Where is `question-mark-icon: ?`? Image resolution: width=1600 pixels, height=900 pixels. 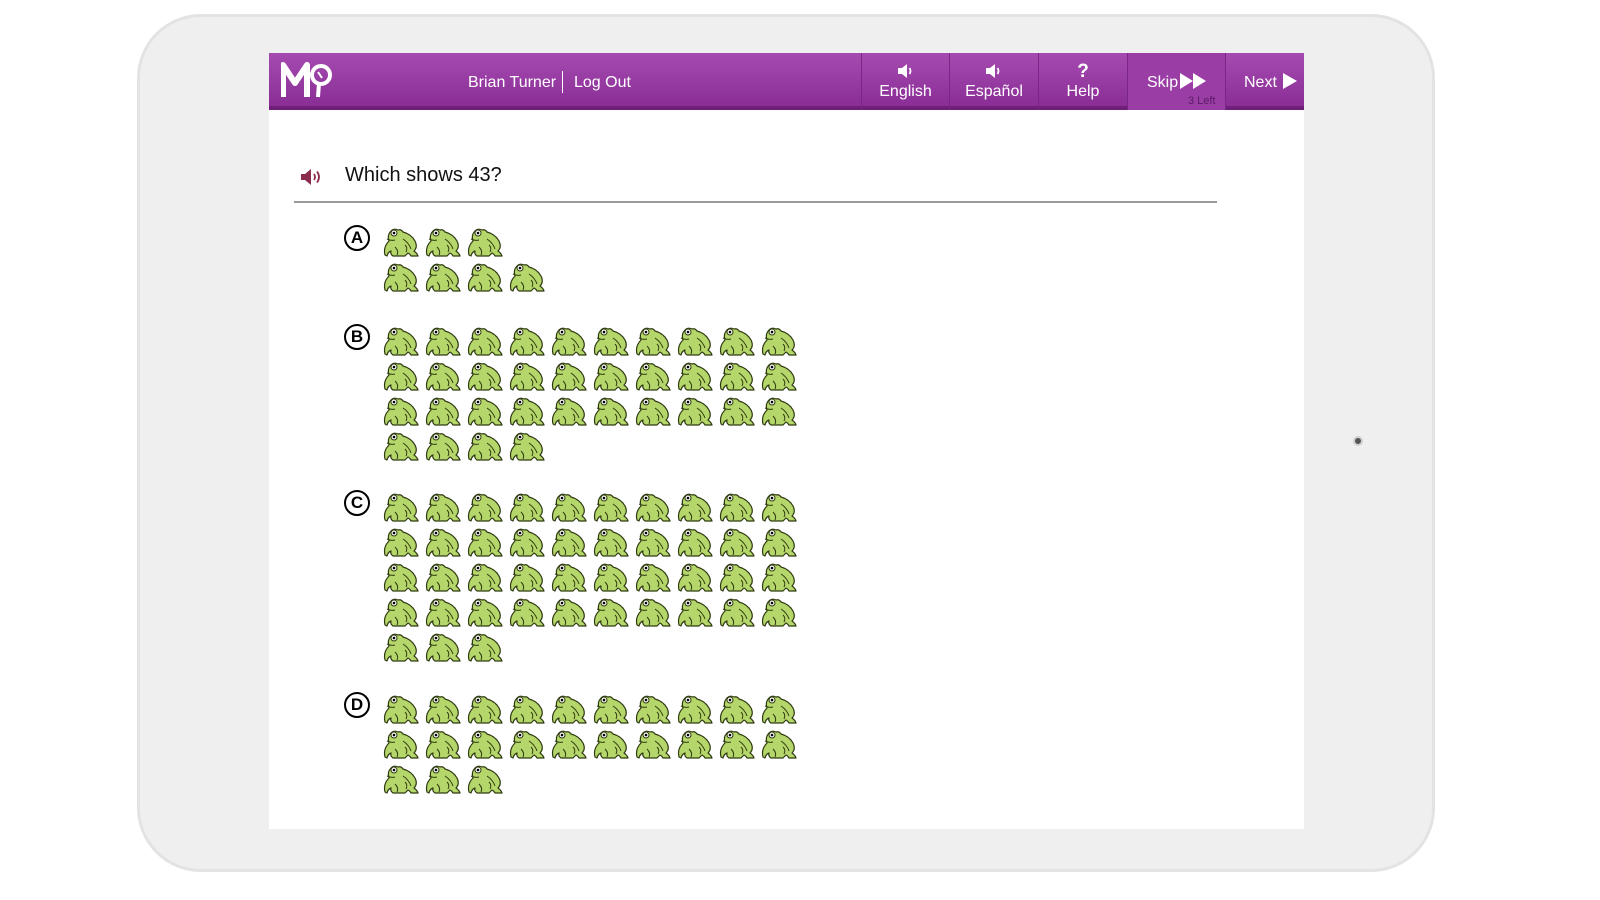 question-mark-icon: ? is located at coordinates (1083, 71).